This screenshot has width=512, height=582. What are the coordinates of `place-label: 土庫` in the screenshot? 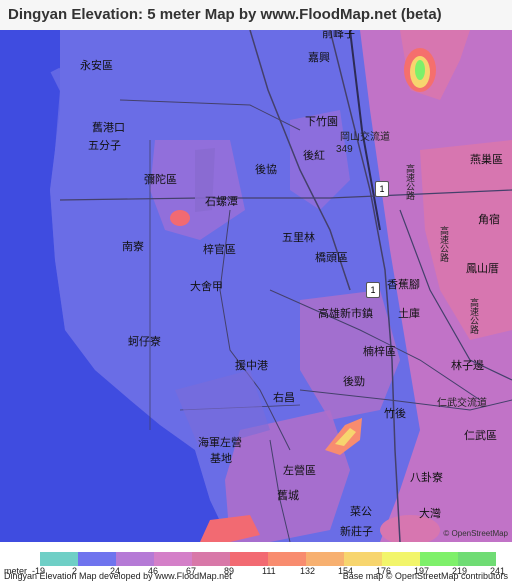 It's located at (409, 314).